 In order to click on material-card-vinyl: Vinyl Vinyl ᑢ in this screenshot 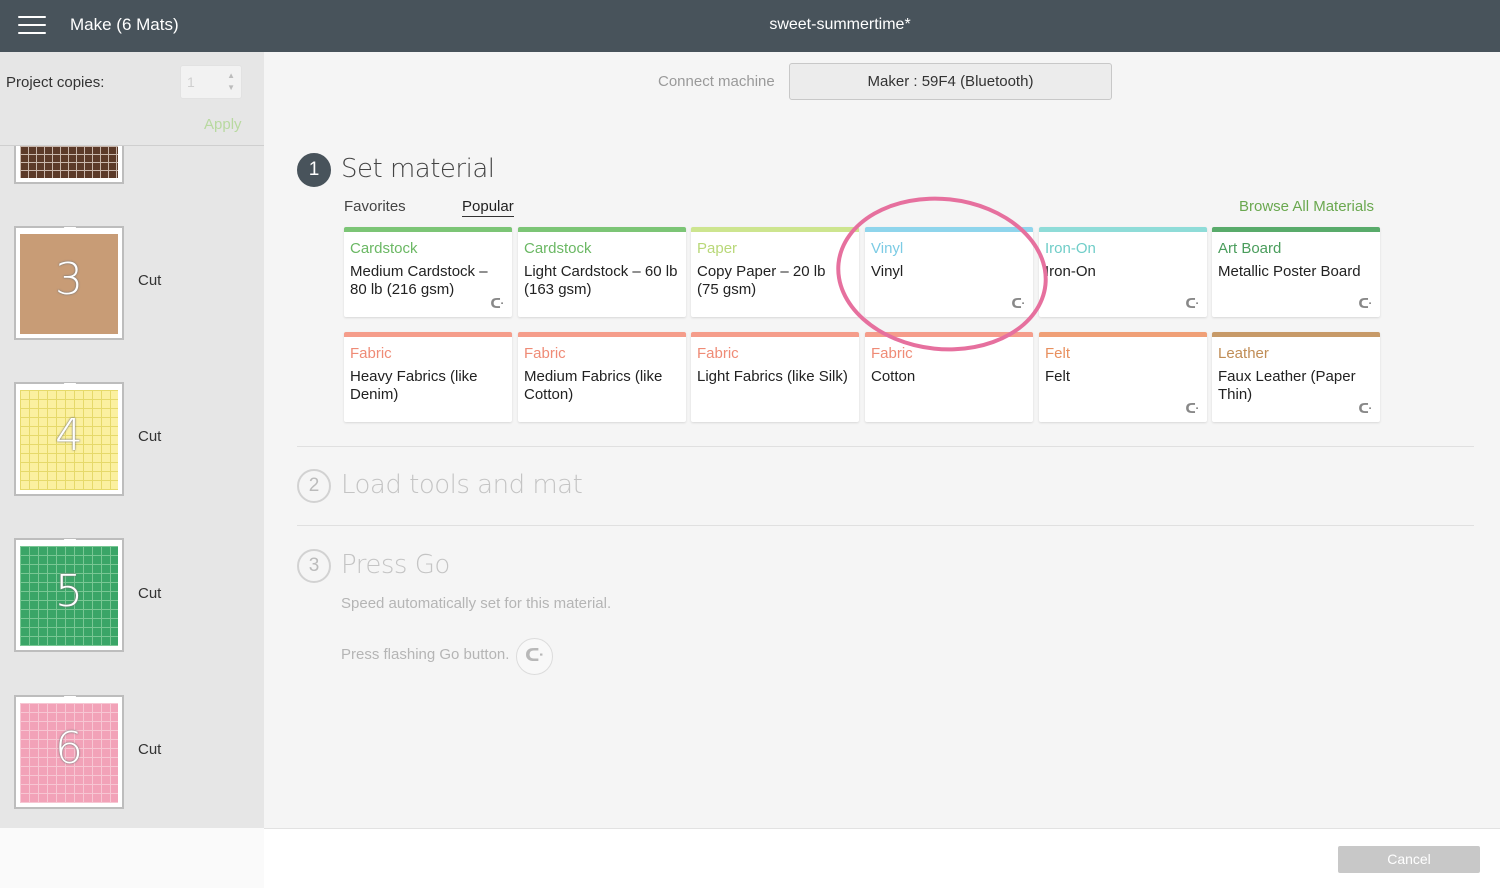, I will do `click(949, 272)`.